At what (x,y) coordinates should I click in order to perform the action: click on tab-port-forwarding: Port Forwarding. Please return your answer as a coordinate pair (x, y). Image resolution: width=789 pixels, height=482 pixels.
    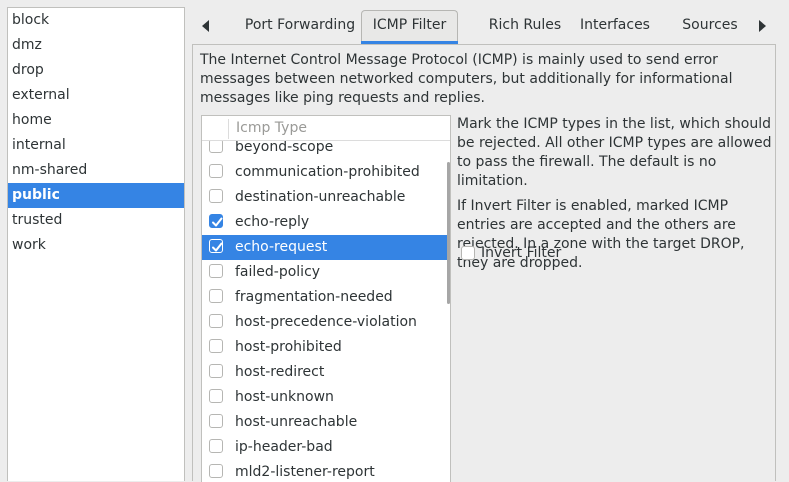
    Looking at the image, I should click on (300, 25).